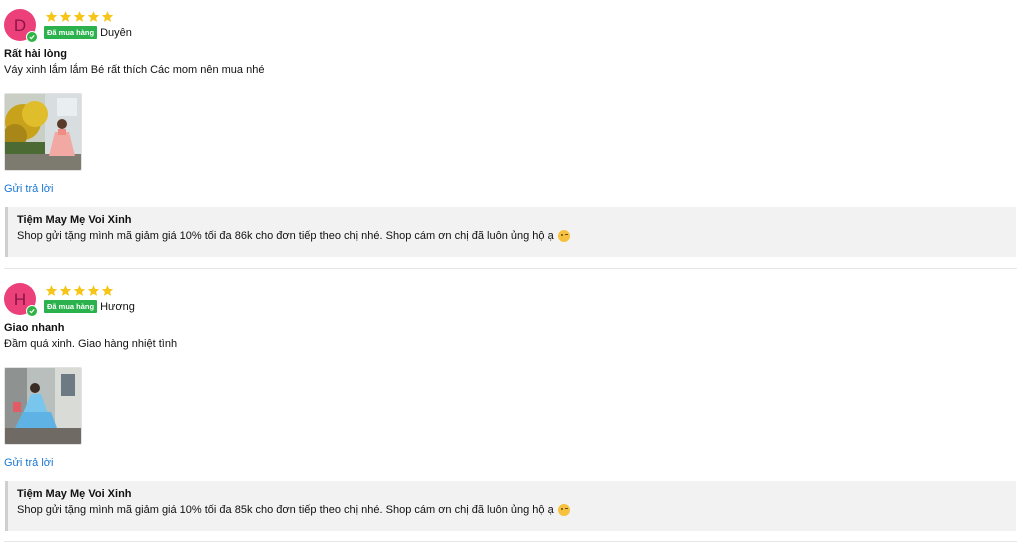 Image resolution: width=1024 pixels, height=551 pixels. What do you see at coordinates (34, 328) in the screenshot?
I see `review-title: Giao nhanh` at bounding box center [34, 328].